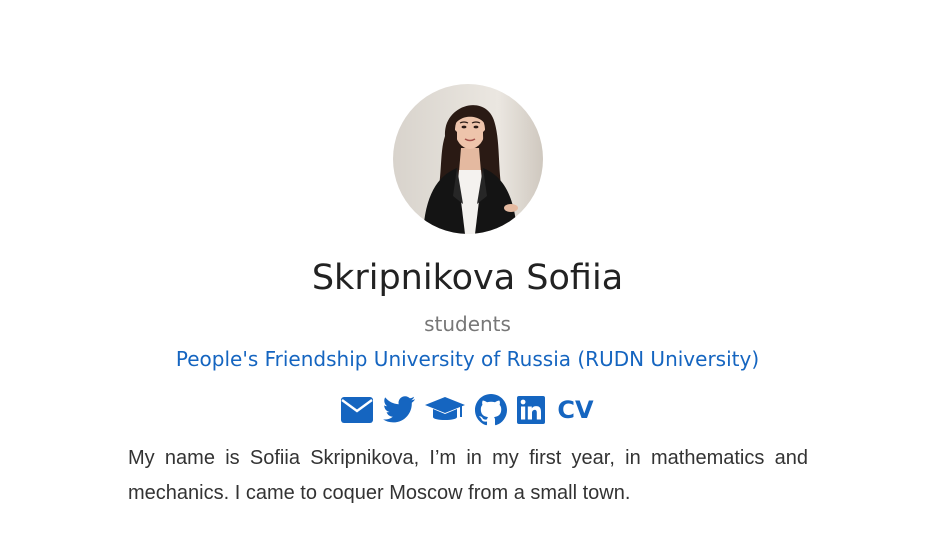  I want to click on twitter-link, so click(399, 410).